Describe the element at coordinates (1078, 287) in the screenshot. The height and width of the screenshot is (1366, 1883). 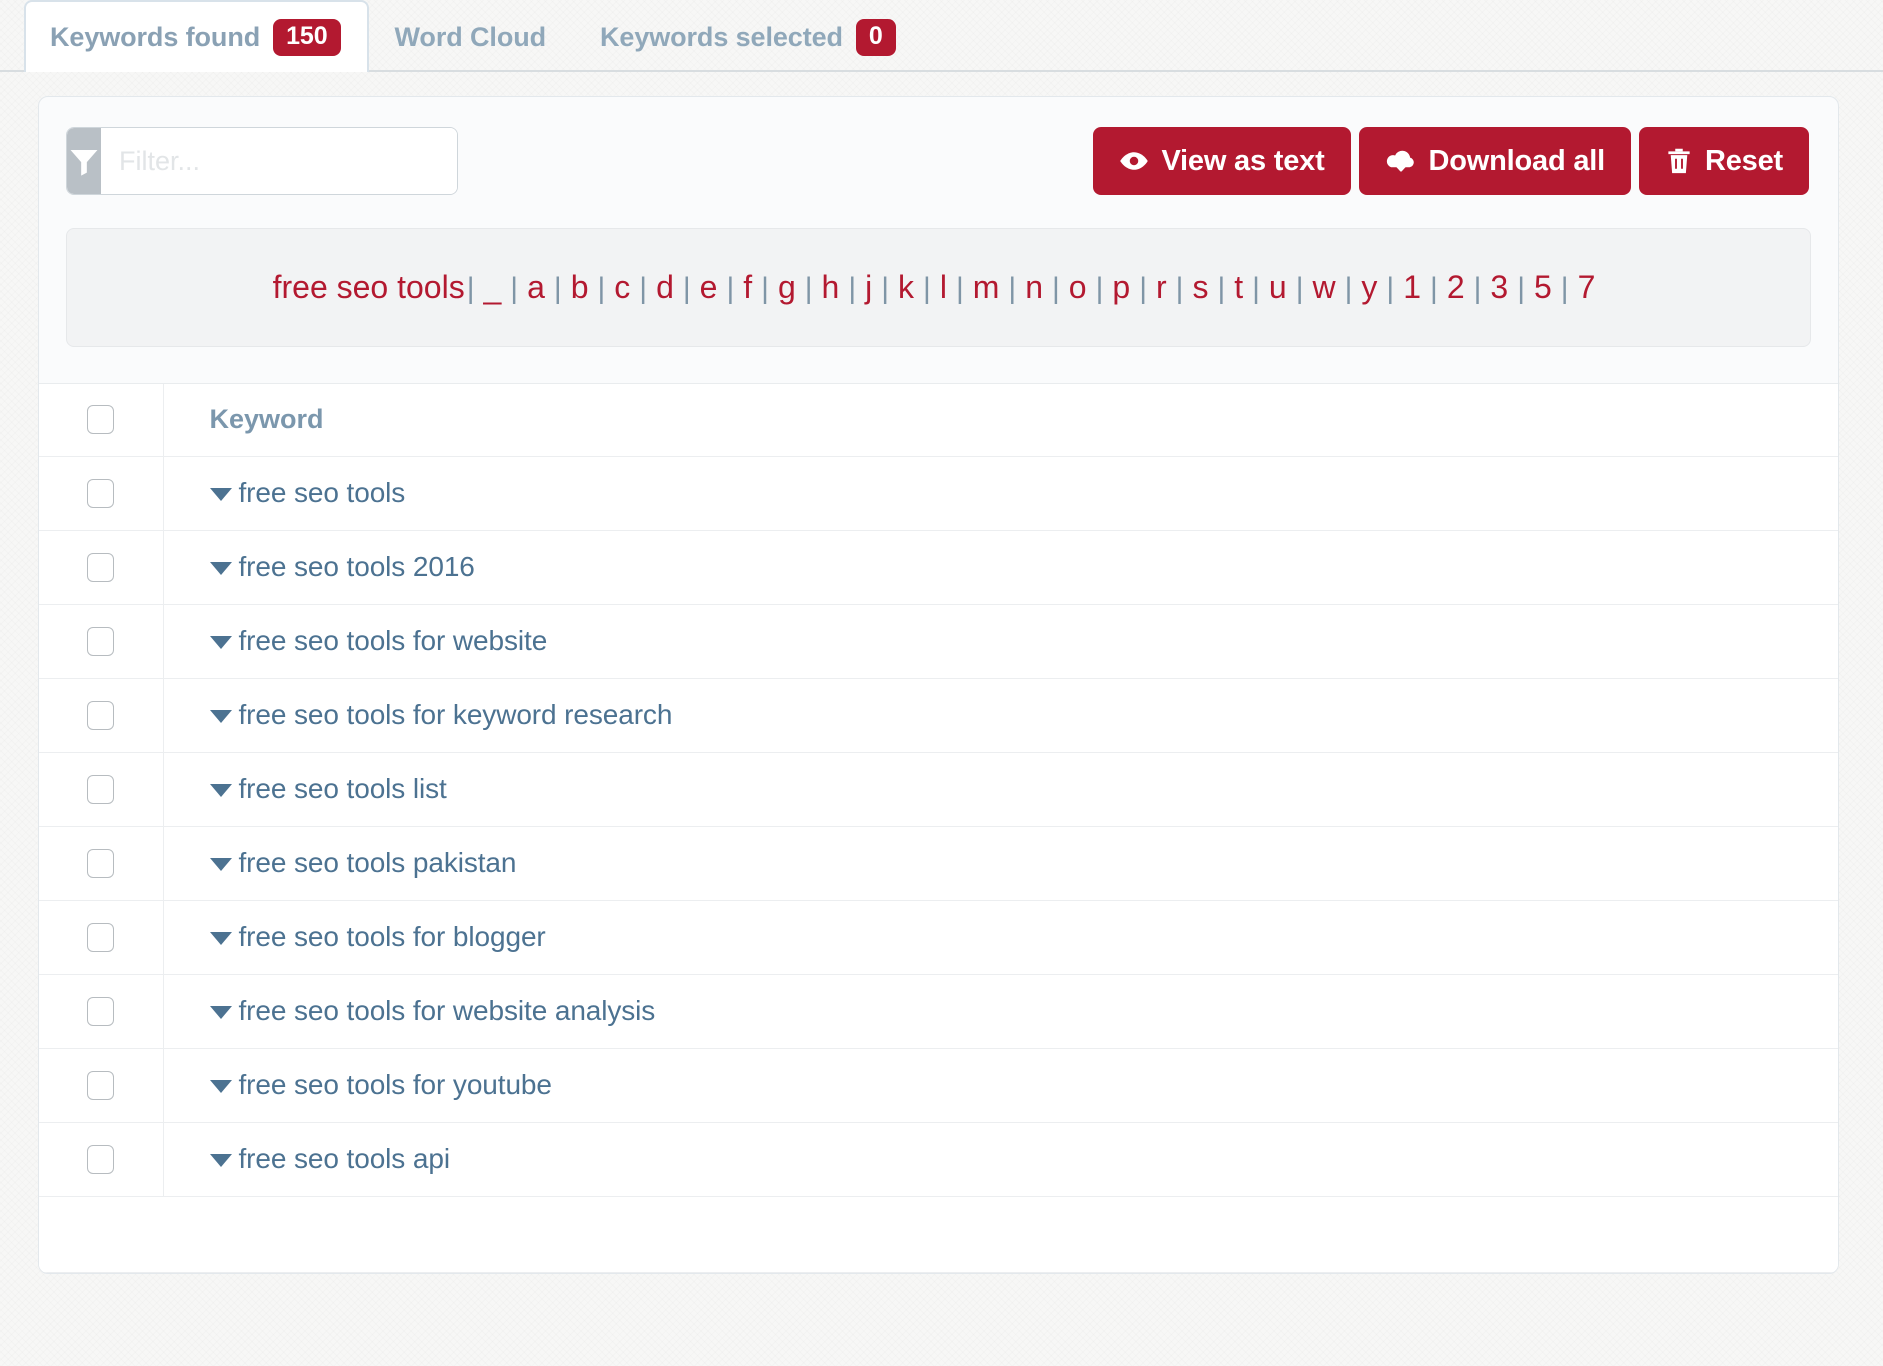
I see `alphabet-link: o` at that location.